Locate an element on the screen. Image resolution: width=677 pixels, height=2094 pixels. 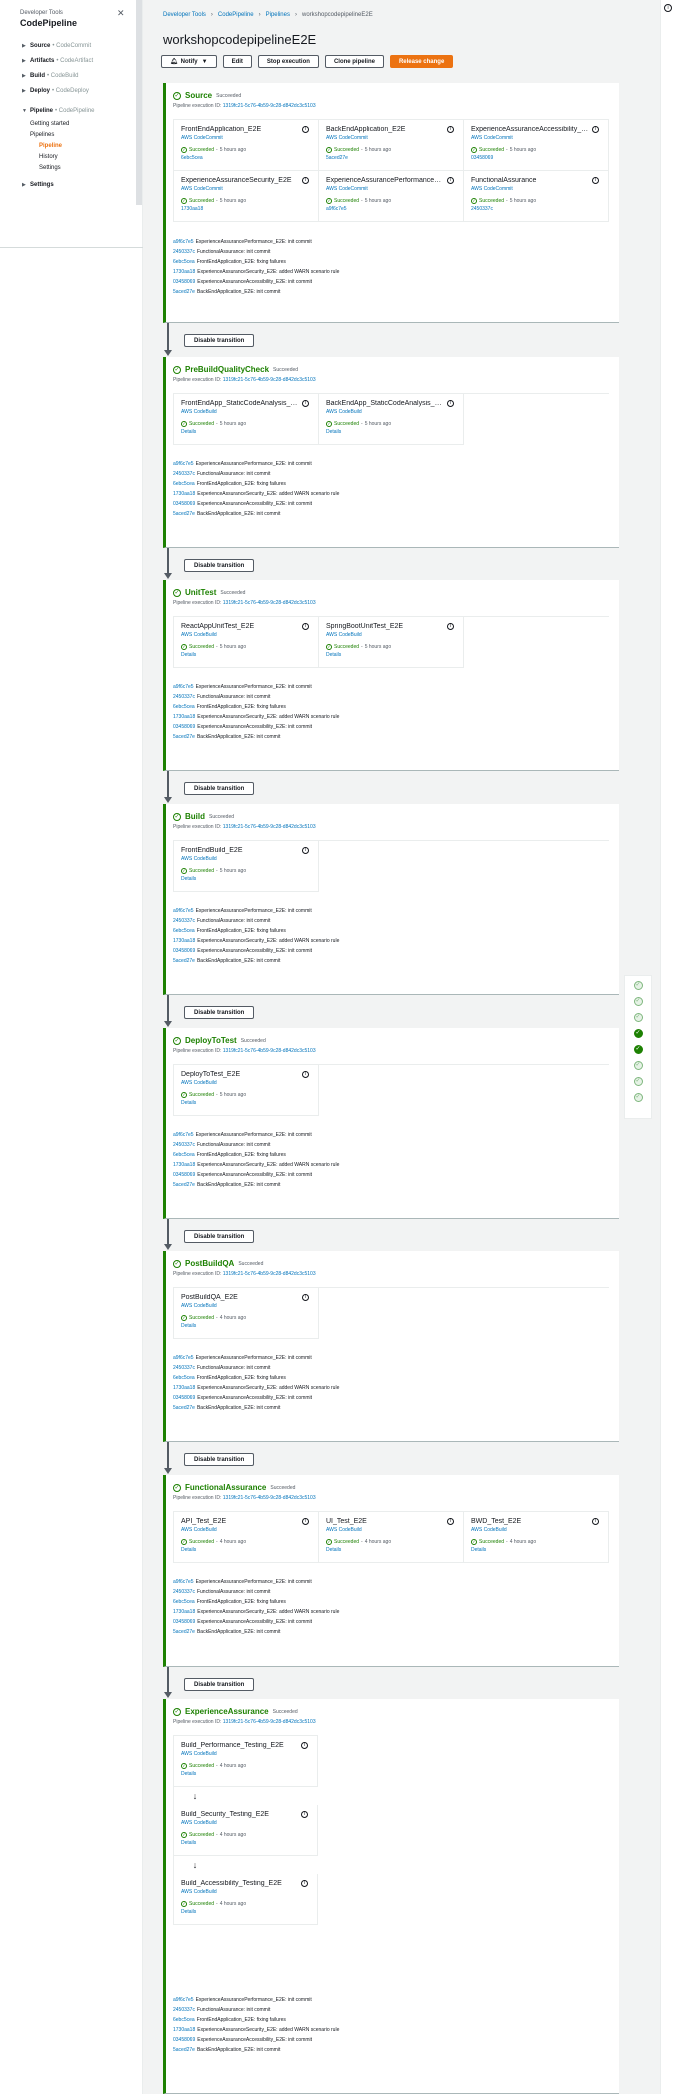
sidebar-subitem-history: History is located at coordinates (71, 156).